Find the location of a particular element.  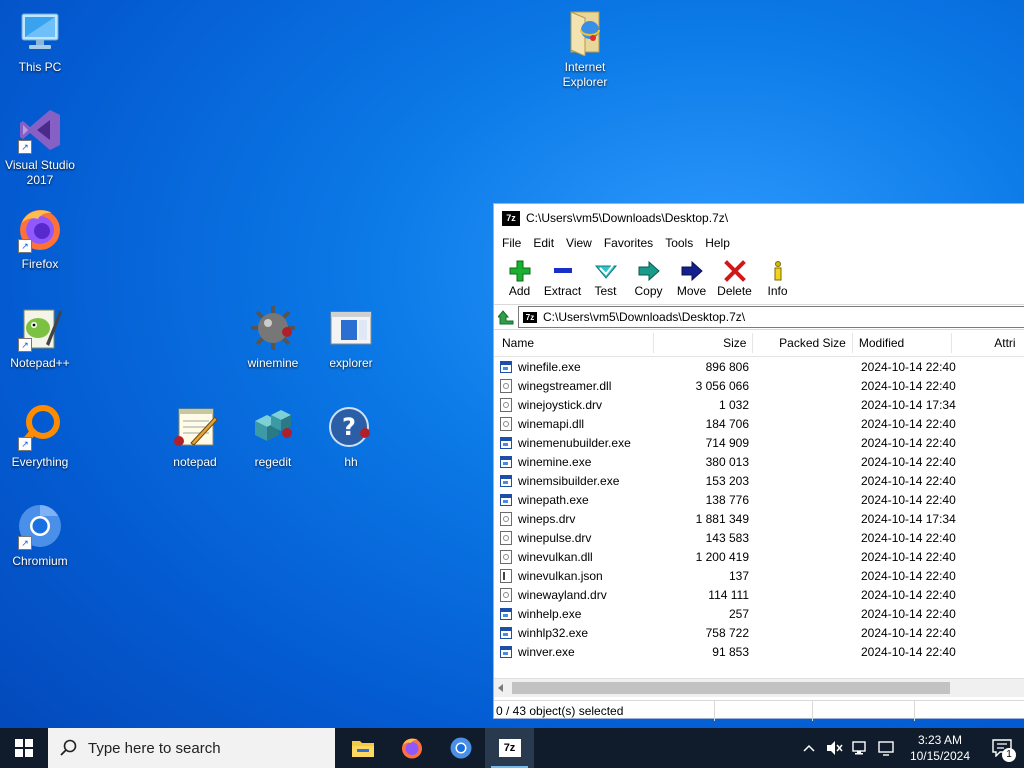

file-row: winver.exe 91 853 2024-10-14 22:40 is located at coordinates (759, 651).